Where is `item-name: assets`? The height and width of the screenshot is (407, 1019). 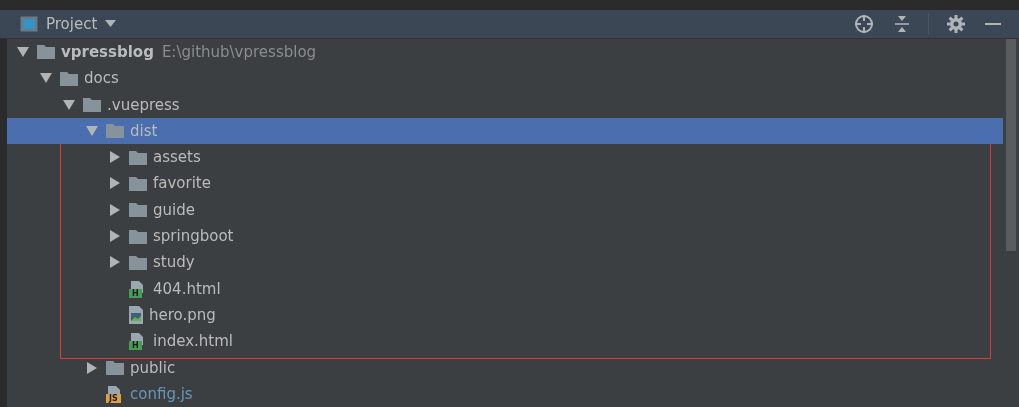
item-name: assets is located at coordinates (177, 157).